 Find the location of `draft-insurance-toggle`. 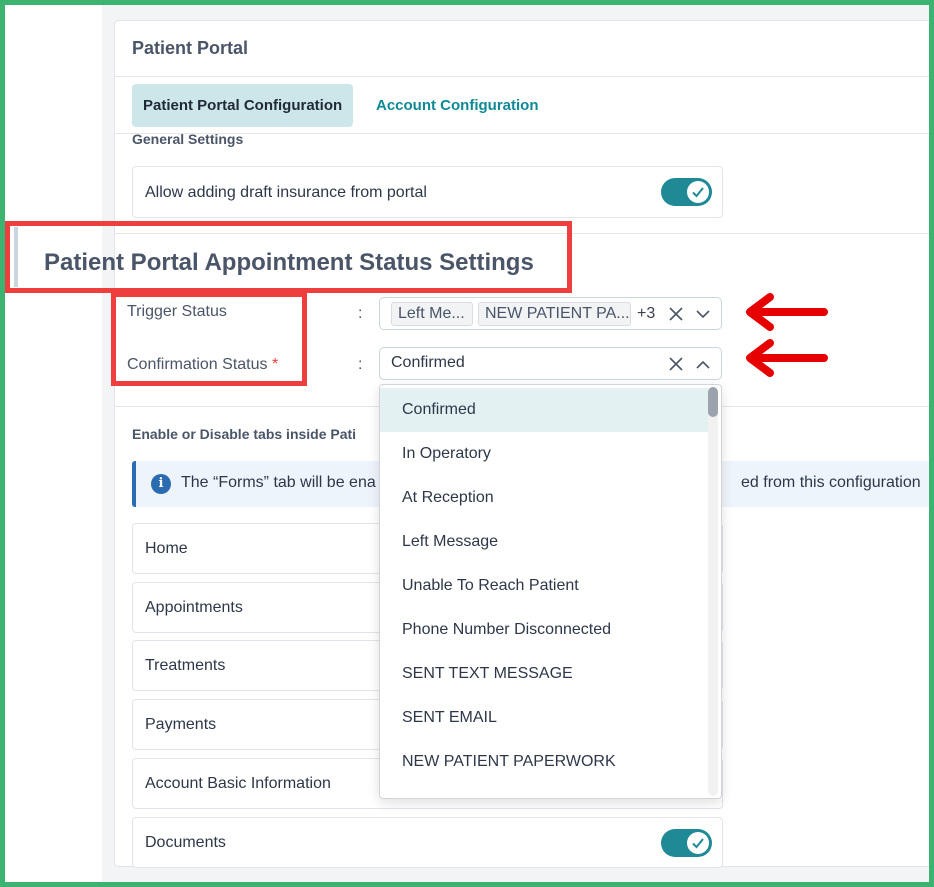

draft-insurance-toggle is located at coordinates (686, 192).